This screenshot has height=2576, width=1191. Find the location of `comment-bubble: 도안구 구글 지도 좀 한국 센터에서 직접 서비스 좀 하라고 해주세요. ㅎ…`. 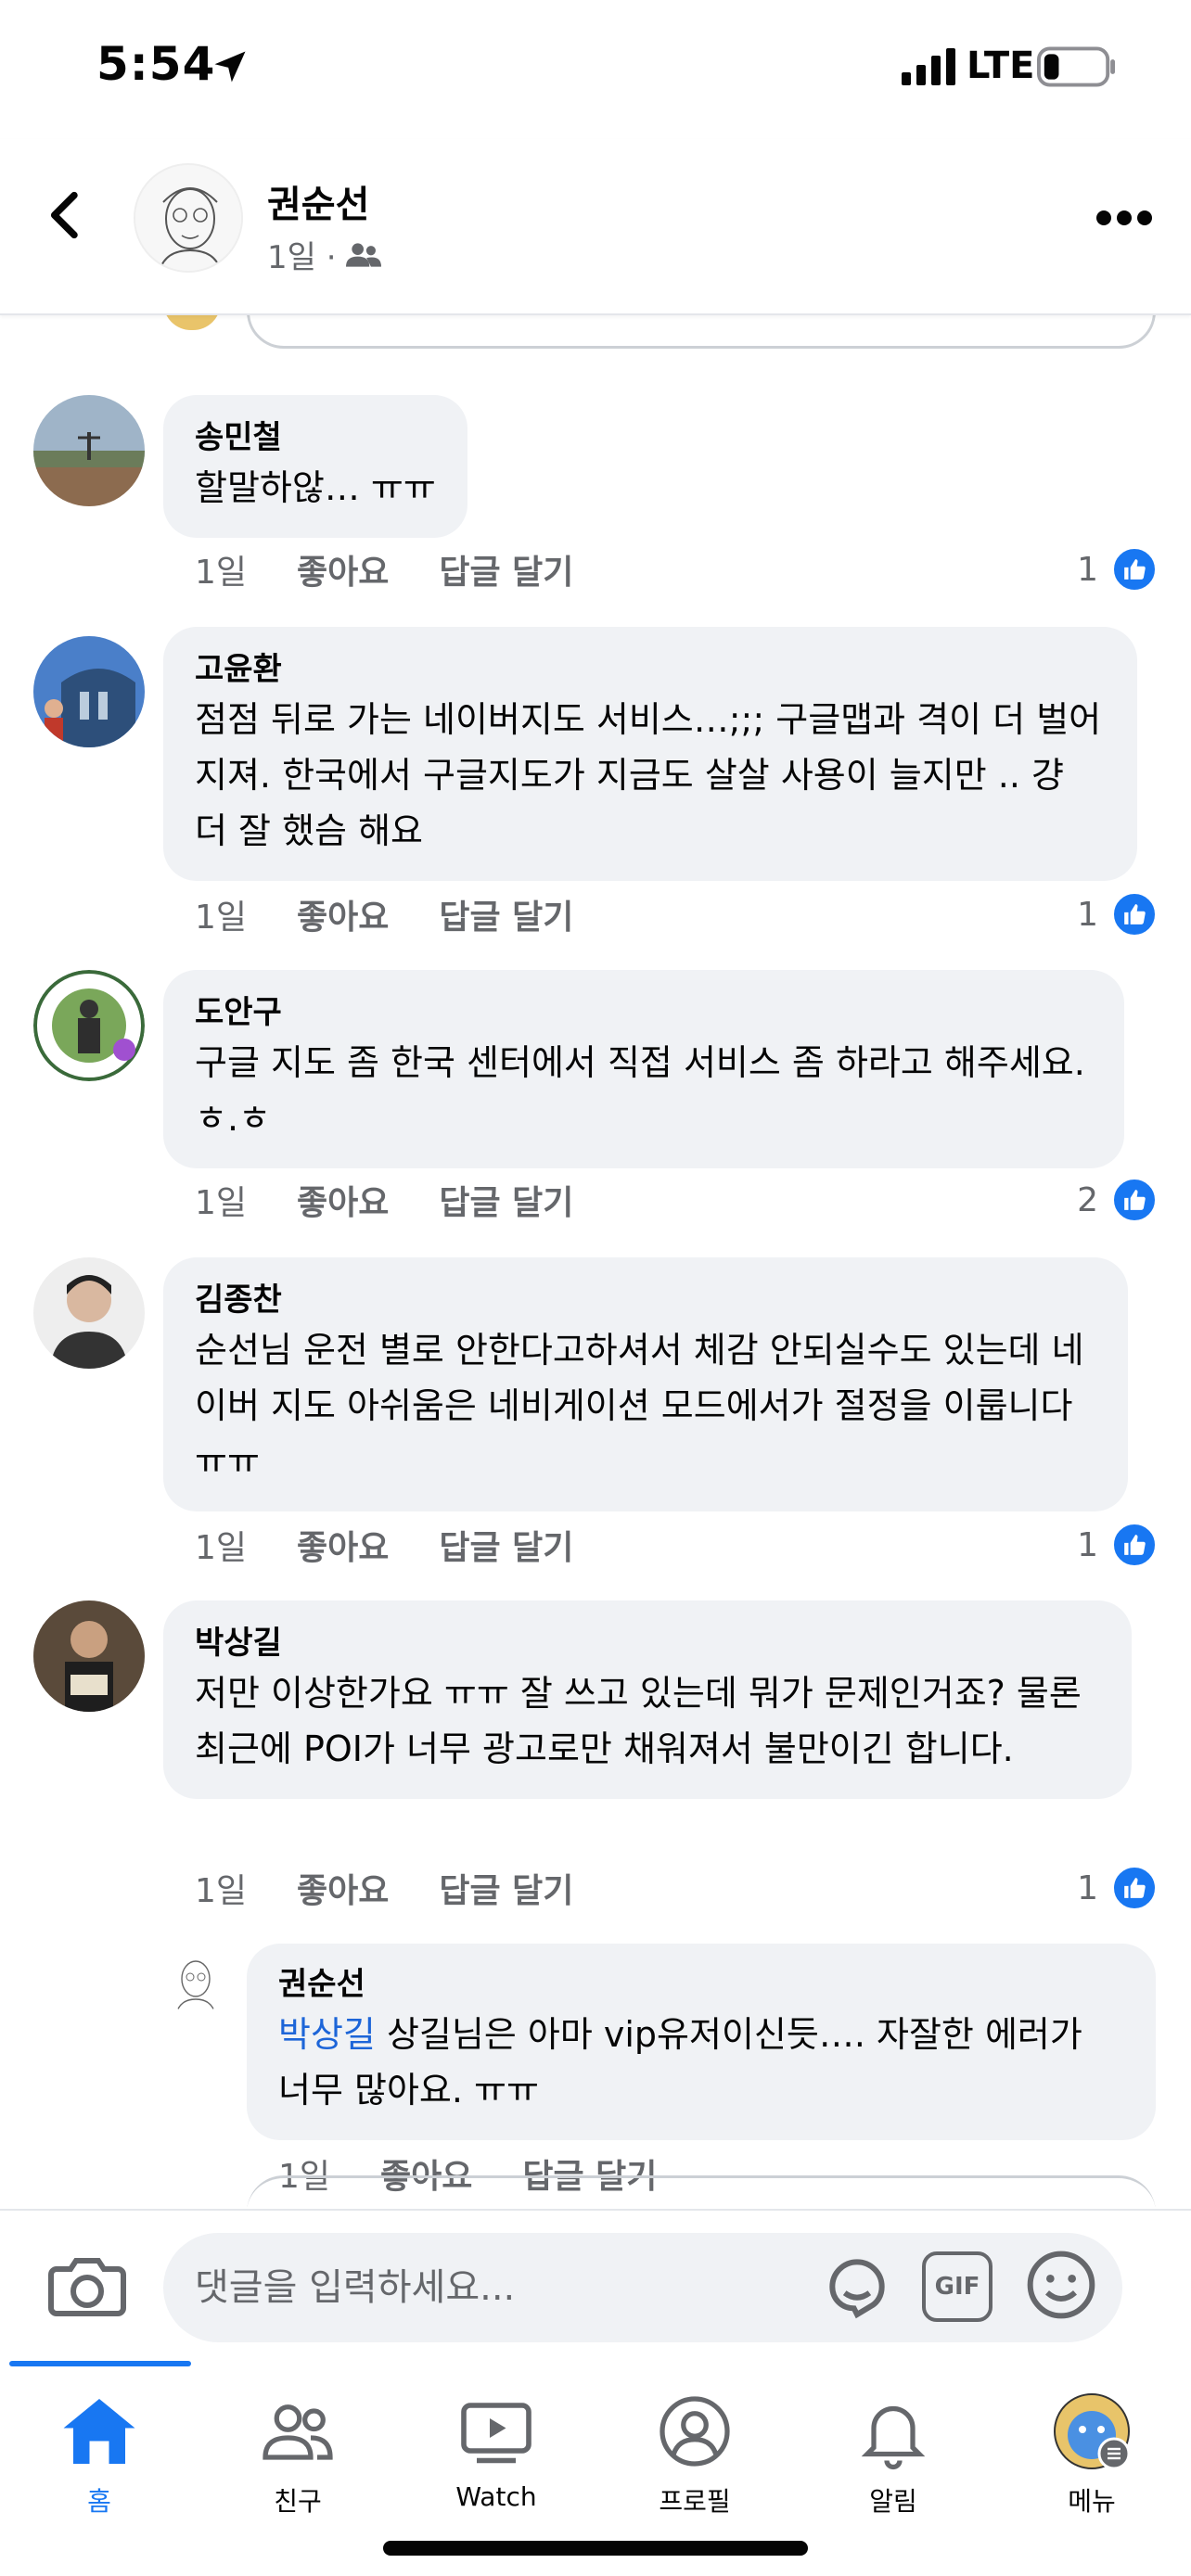

comment-bubble: 도안구 구글 지도 좀 한국 센터에서 직접 서비스 좀 하라고 해주세요. ㅎ… is located at coordinates (643, 1069).